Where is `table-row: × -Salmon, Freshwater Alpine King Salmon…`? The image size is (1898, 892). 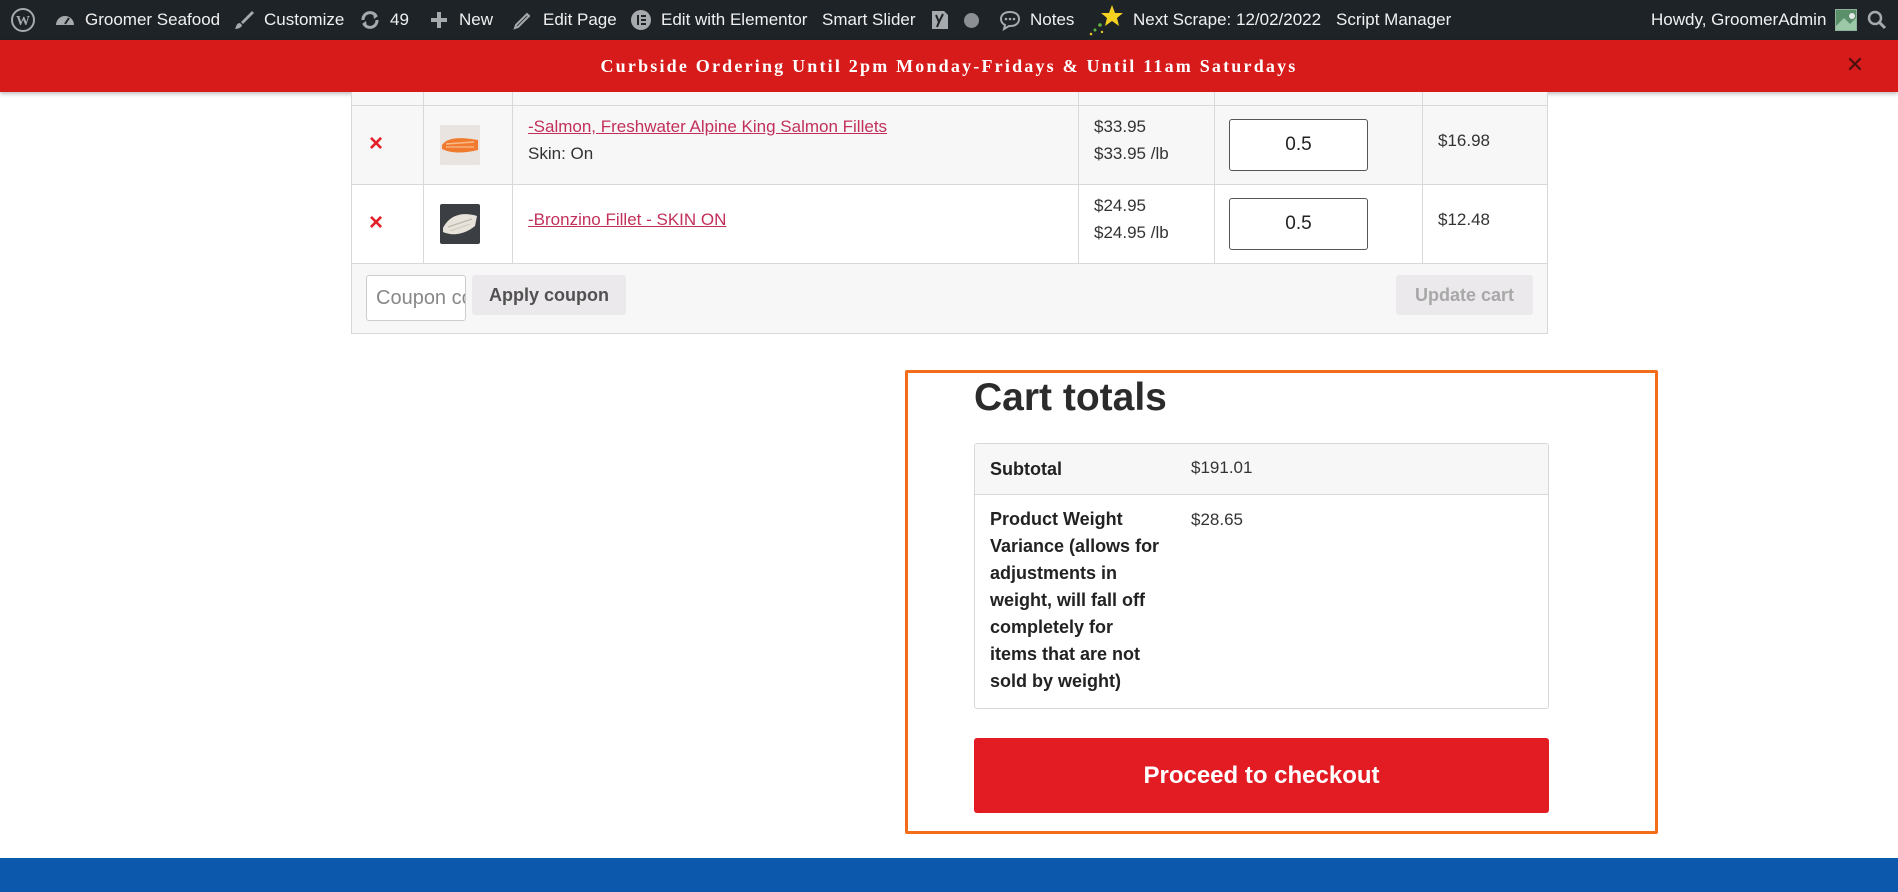 table-row: × -Salmon, Freshwater Alpine King Salmon… is located at coordinates (949, 145).